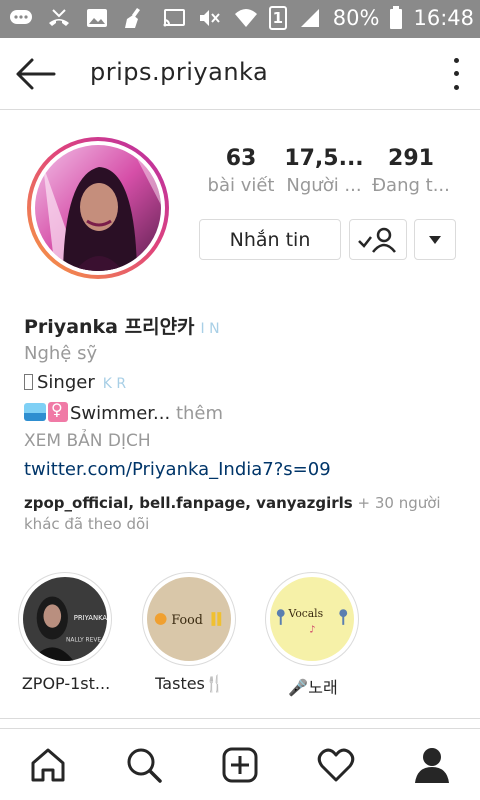 Image resolution: width=480 pixels, height=800 pixels. I want to click on following-button, so click(378, 239).